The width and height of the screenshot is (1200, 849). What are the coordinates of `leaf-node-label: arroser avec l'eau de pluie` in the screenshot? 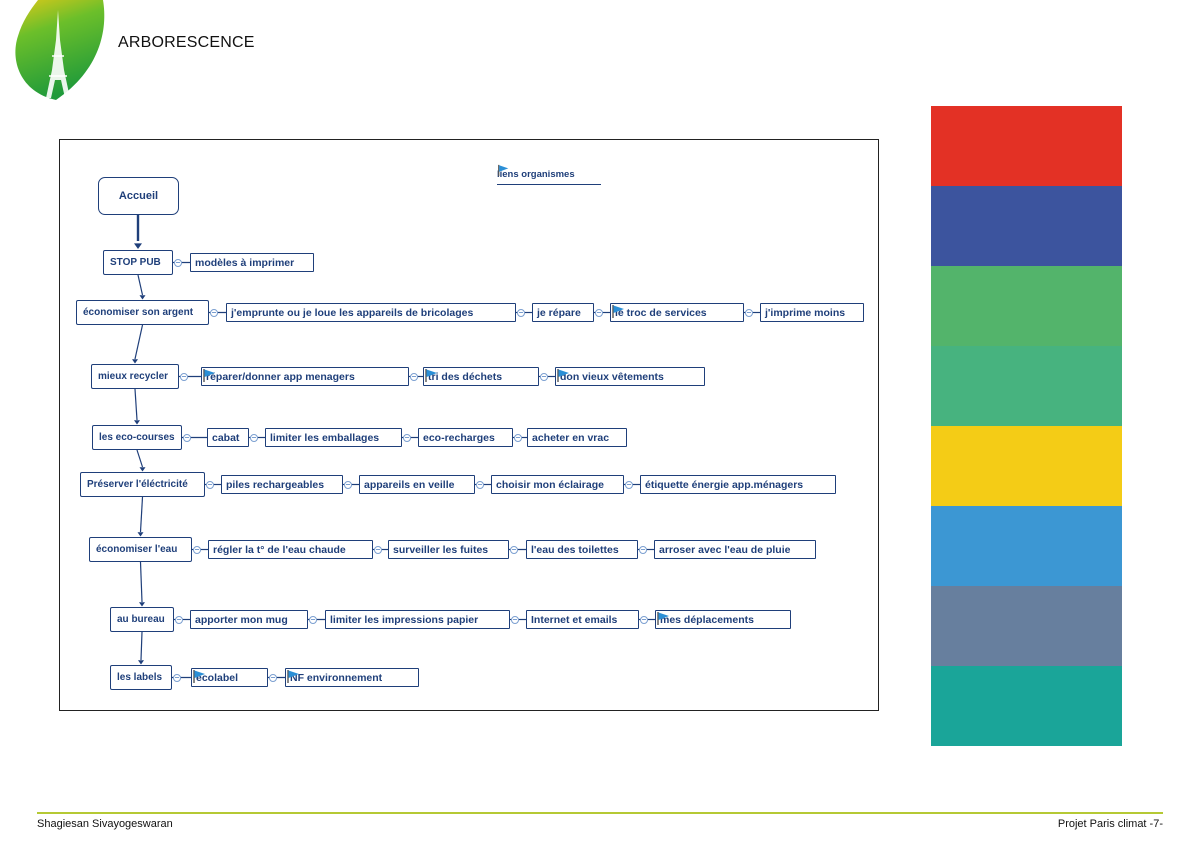 It's located at (725, 549).